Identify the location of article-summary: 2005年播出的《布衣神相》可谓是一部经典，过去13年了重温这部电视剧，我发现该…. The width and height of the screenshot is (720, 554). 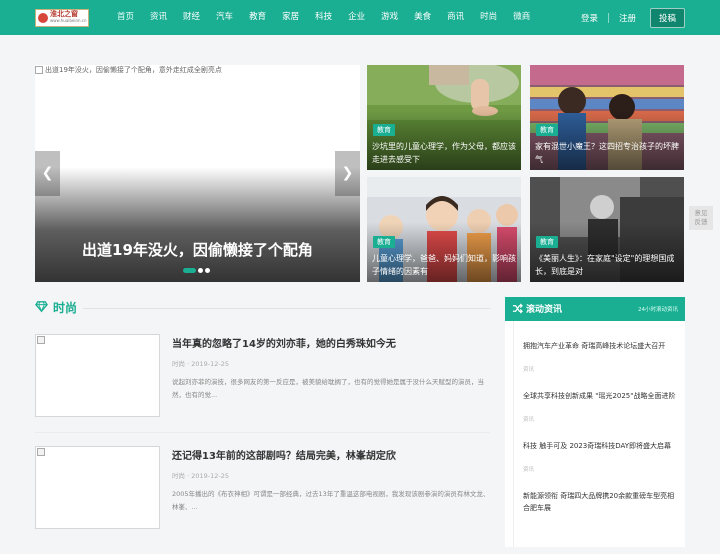
(331, 500).